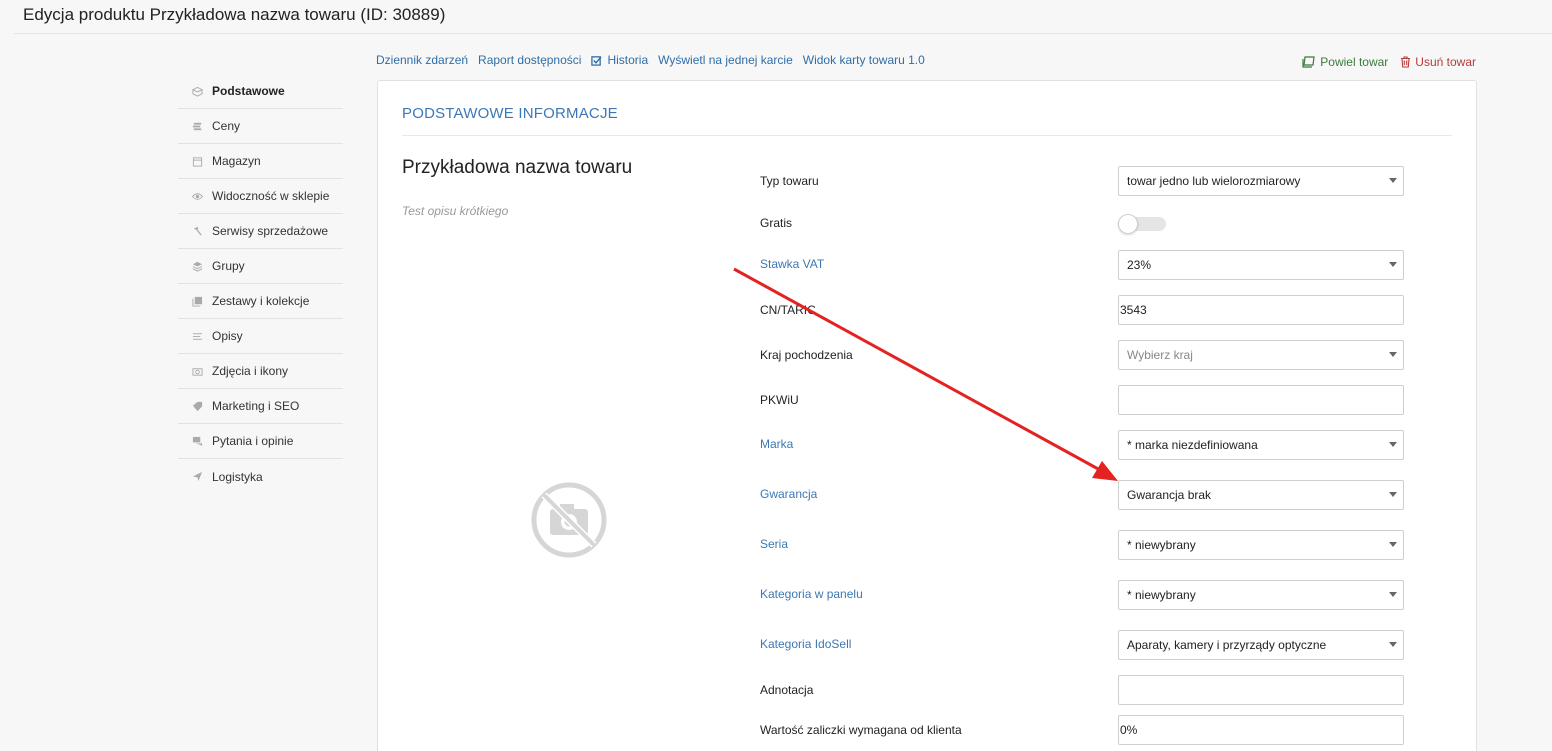  What do you see at coordinates (1261, 265) in the screenshot?
I see `vat-rate-select: 23%` at bounding box center [1261, 265].